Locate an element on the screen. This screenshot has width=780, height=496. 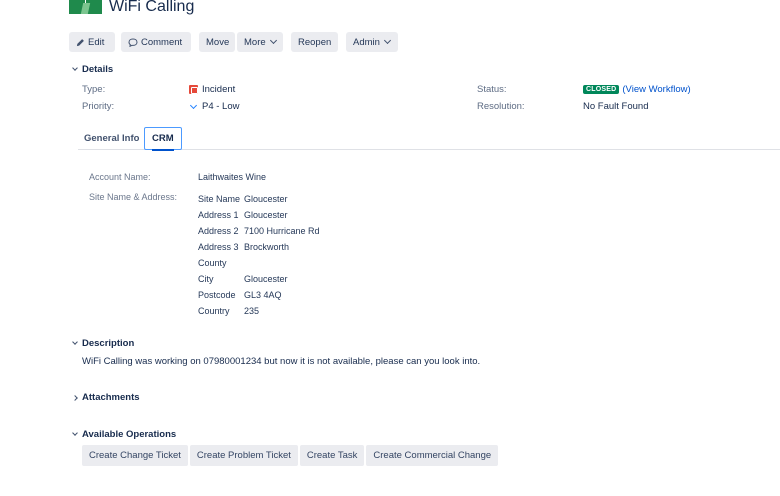
admin-label: Admin is located at coordinates (366, 42).